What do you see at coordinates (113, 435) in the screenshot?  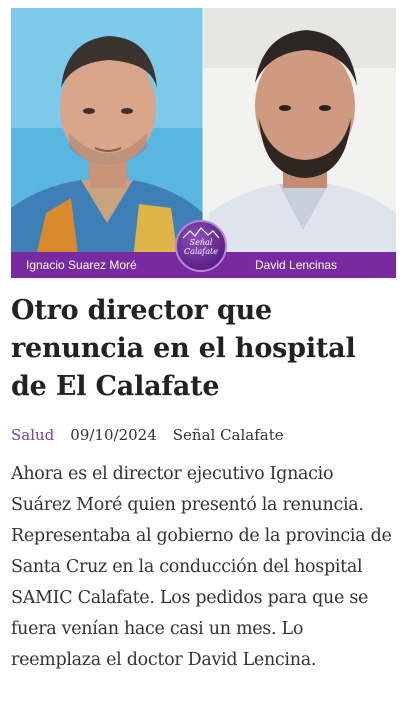 I see `publish-date: 09/10/2024` at bounding box center [113, 435].